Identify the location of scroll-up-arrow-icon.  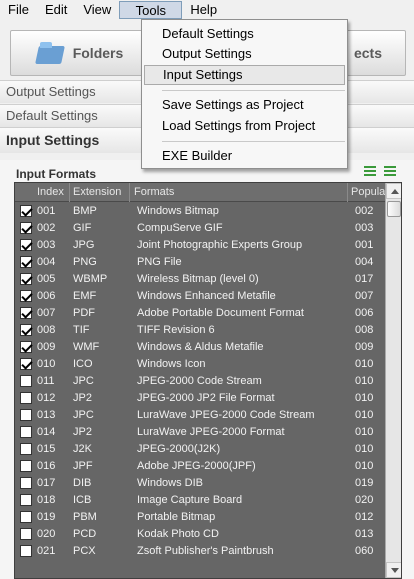
(393, 191).